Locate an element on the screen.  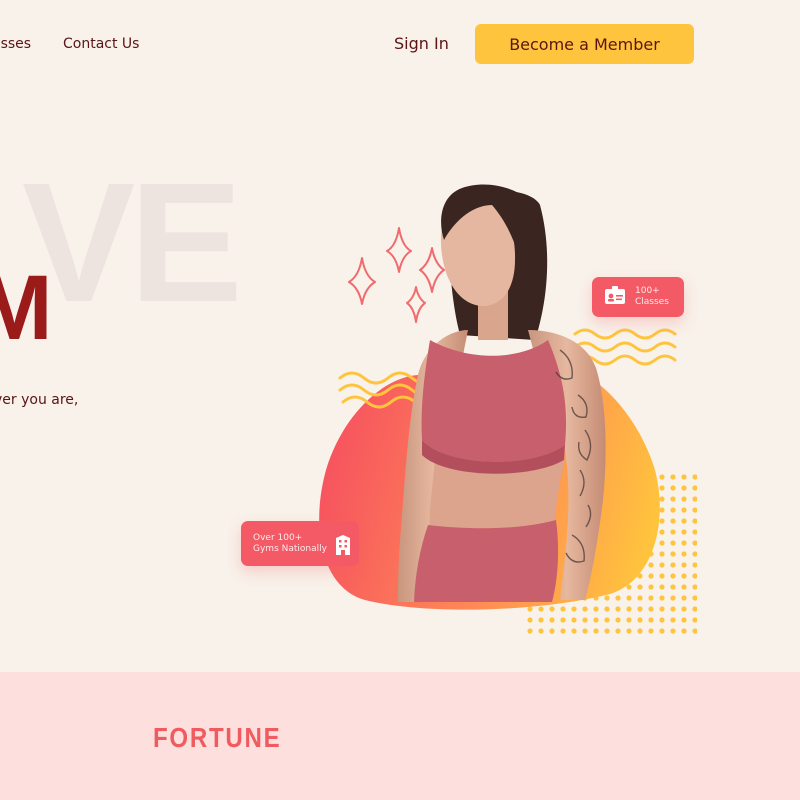
fortune-logo: FORTUNE is located at coordinates (217, 737).